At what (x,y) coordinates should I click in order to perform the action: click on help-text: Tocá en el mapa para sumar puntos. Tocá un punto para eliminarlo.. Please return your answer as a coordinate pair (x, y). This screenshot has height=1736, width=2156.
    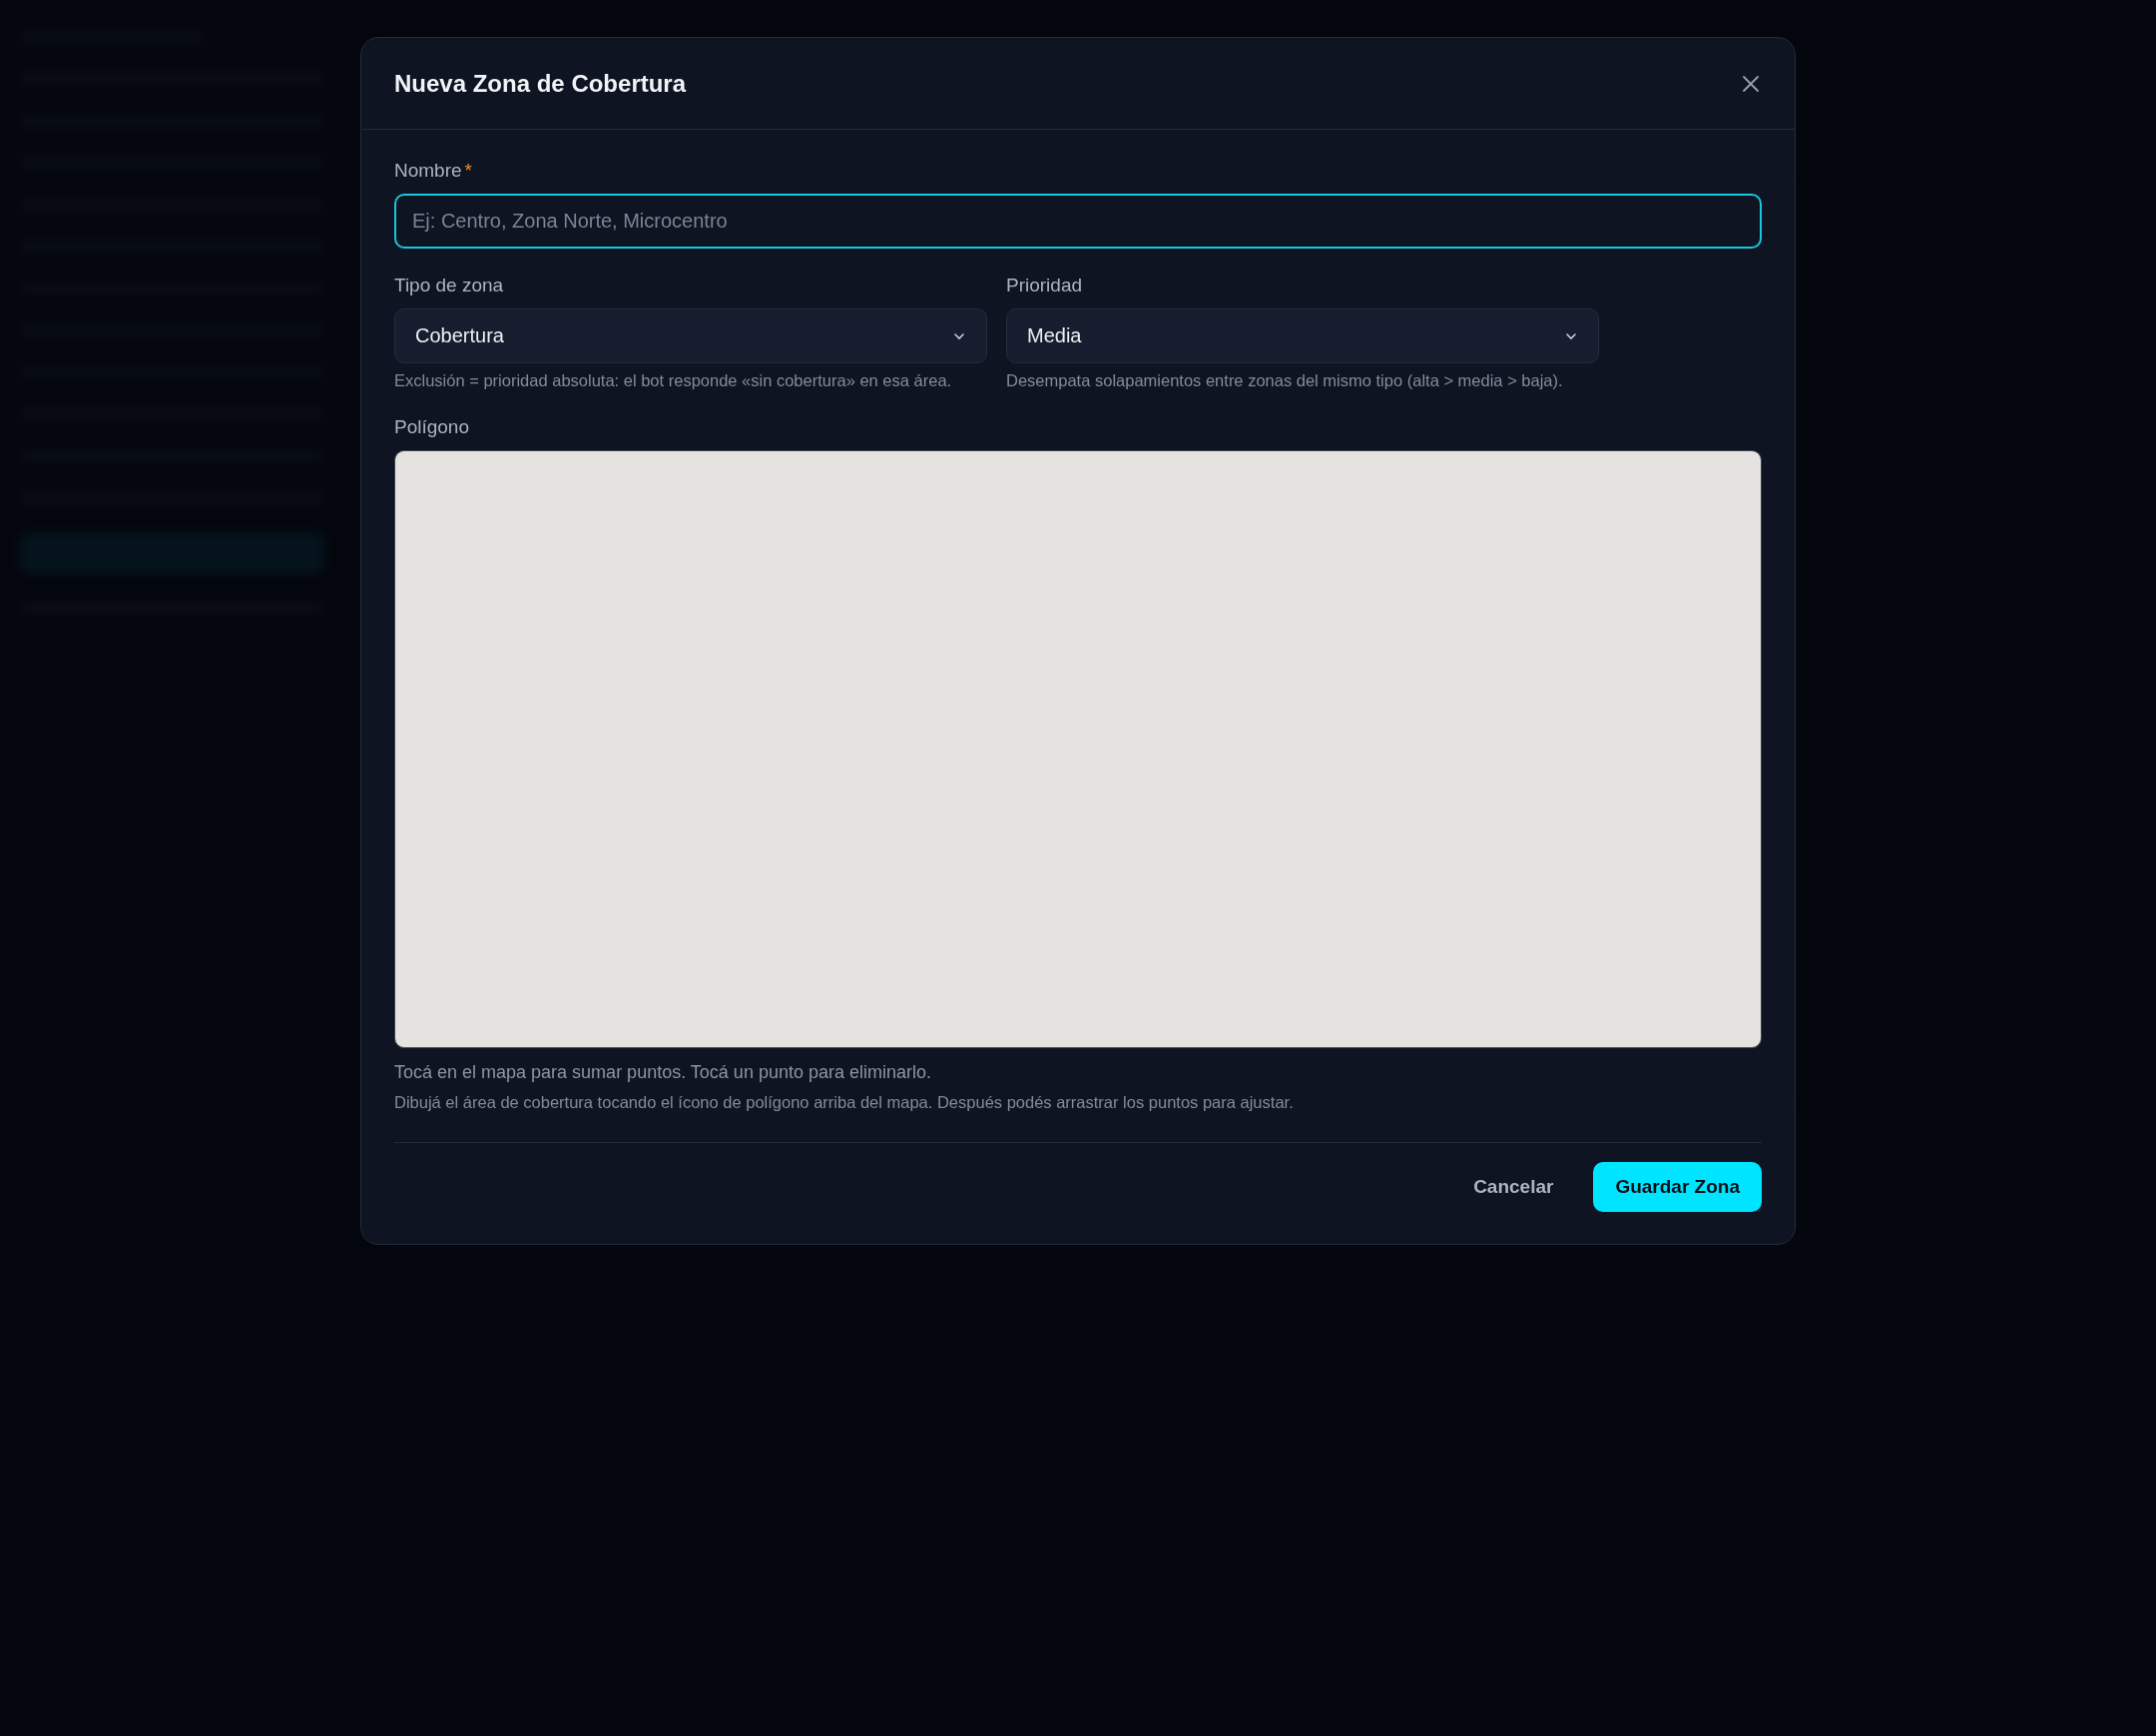
    Looking at the image, I should click on (663, 1072).